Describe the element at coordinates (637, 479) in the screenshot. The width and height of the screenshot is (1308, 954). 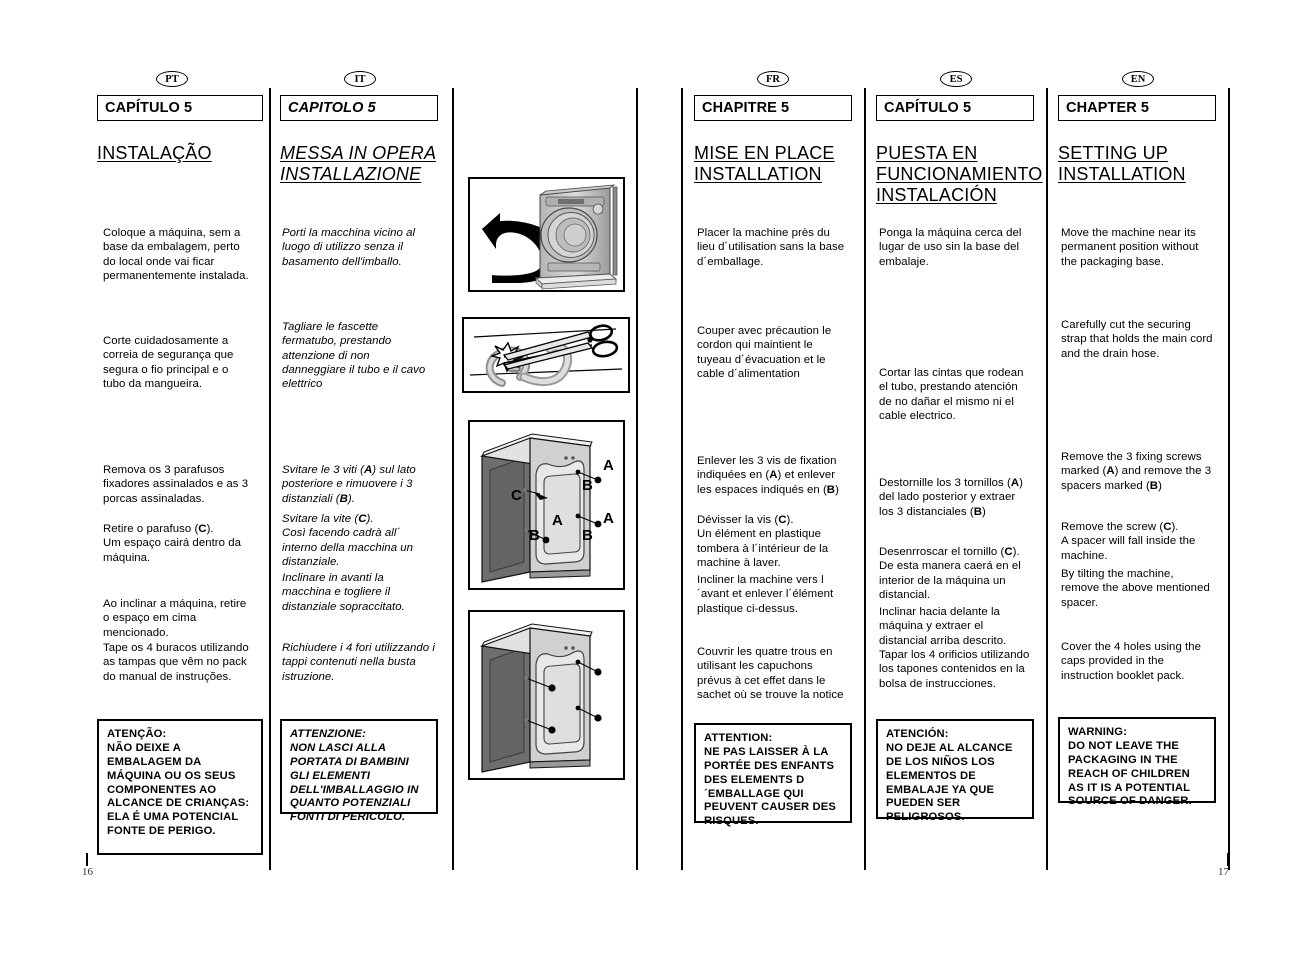
I see `page-gutter-left-edge` at that location.